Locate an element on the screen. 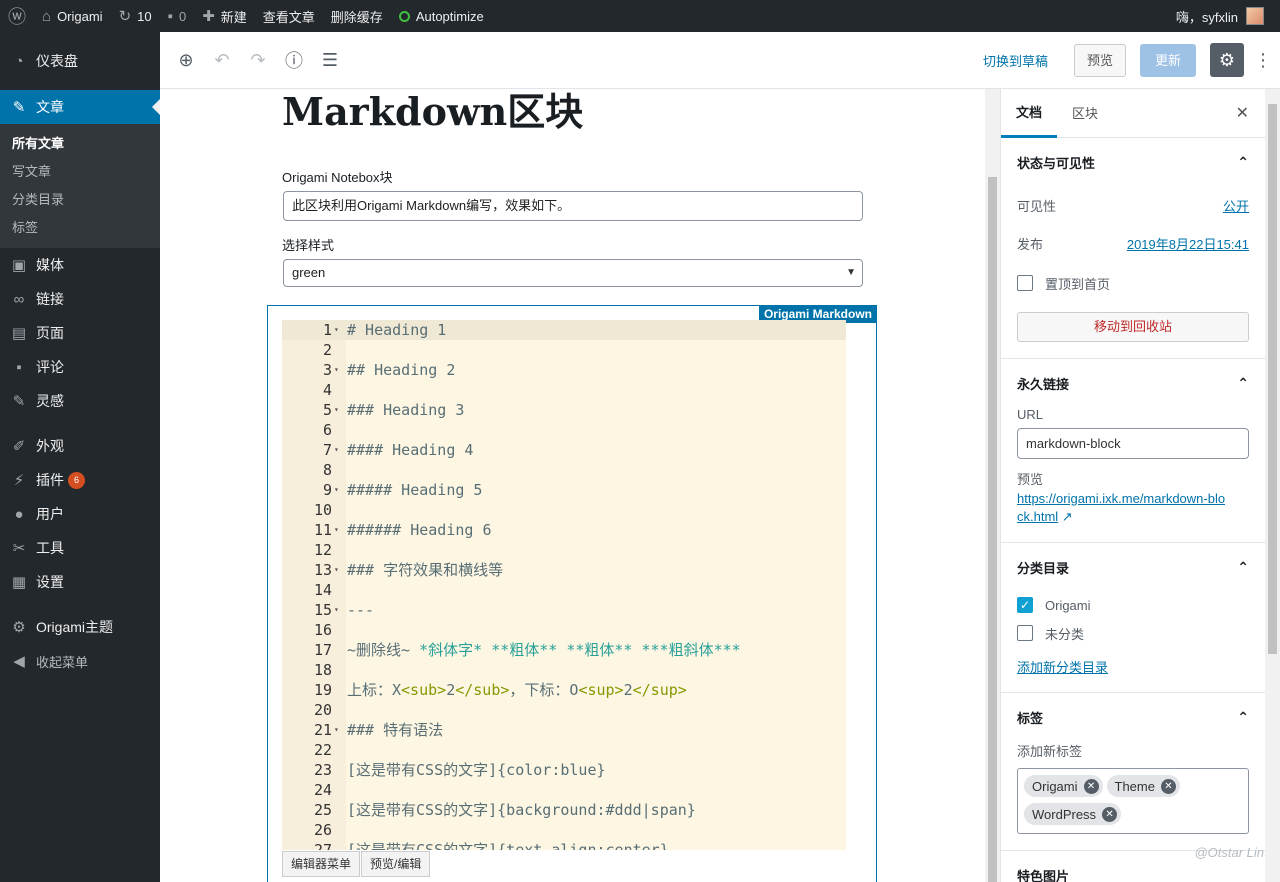  settings-gear-button: ⚙ is located at coordinates (1227, 60).